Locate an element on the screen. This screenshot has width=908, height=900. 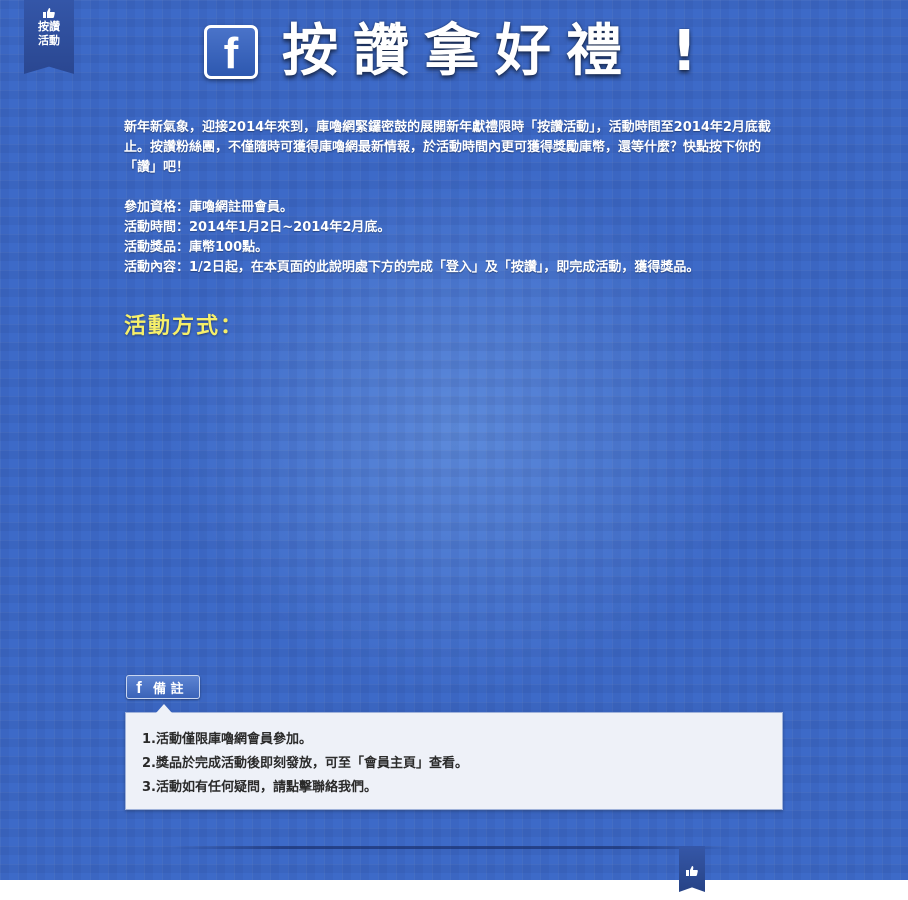
detail-eligibility: 參加資格：庫嚕網註冊會員。 is located at coordinates (209, 207).